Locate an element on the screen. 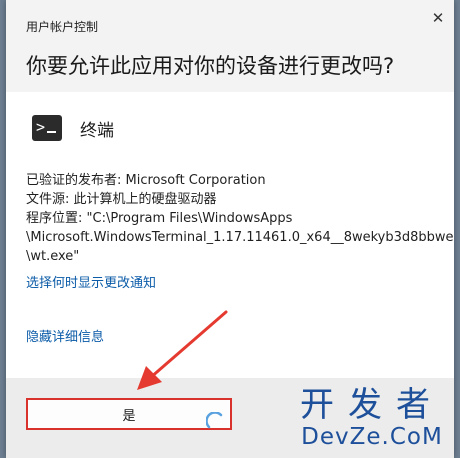 This screenshot has width=460, height=458. site-watermark: 开发者 DevZe.CoM is located at coordinates (372, 418).